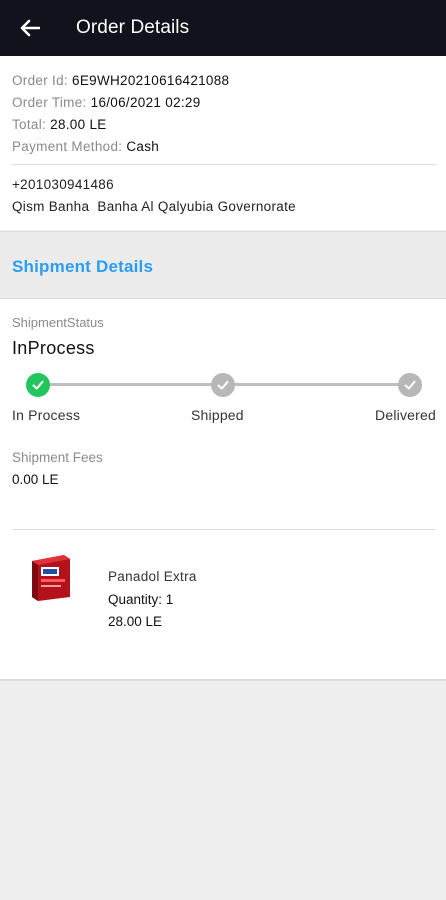 The width and height of the screenshot is (446, 900). Describe the element at coordinates (49, 102) in the screenshot. I see `order-time-label: Order Time:` at that location.